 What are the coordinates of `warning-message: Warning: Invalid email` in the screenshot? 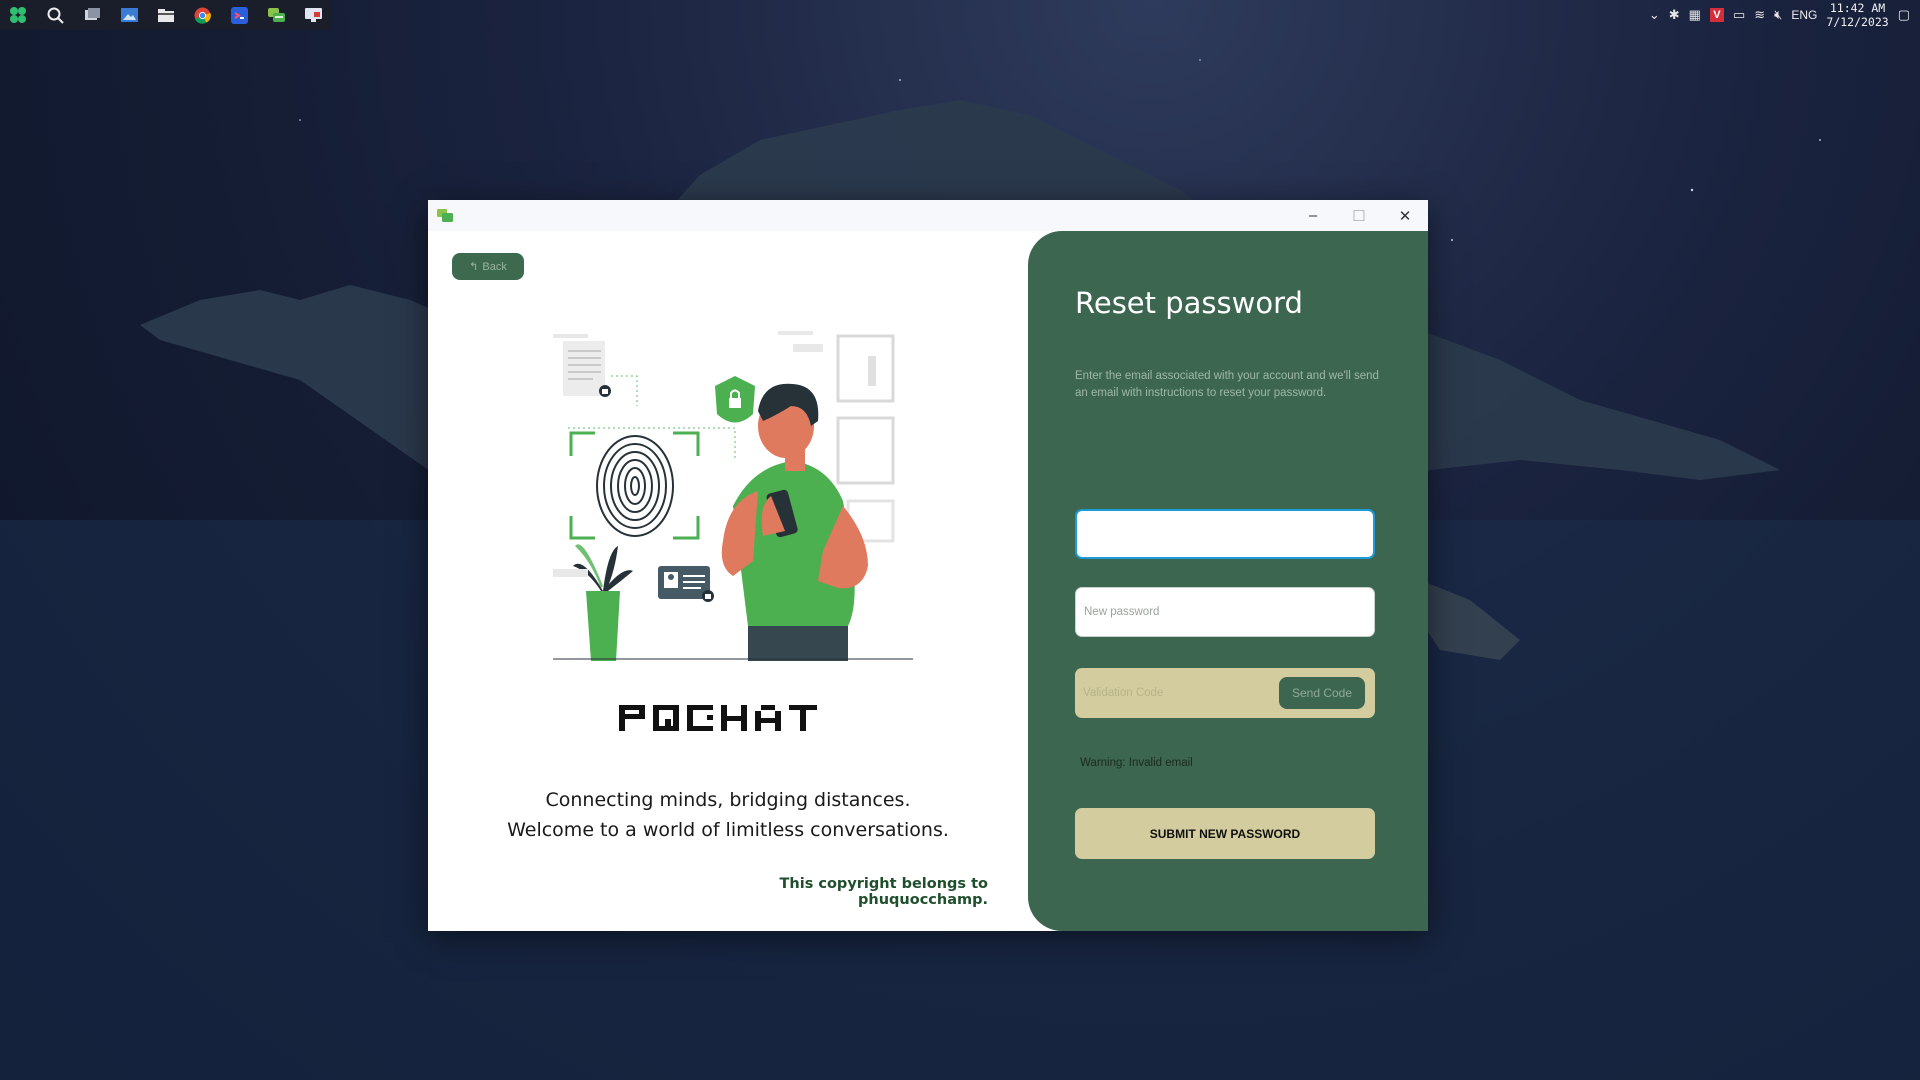 It's located at (1136, 763).